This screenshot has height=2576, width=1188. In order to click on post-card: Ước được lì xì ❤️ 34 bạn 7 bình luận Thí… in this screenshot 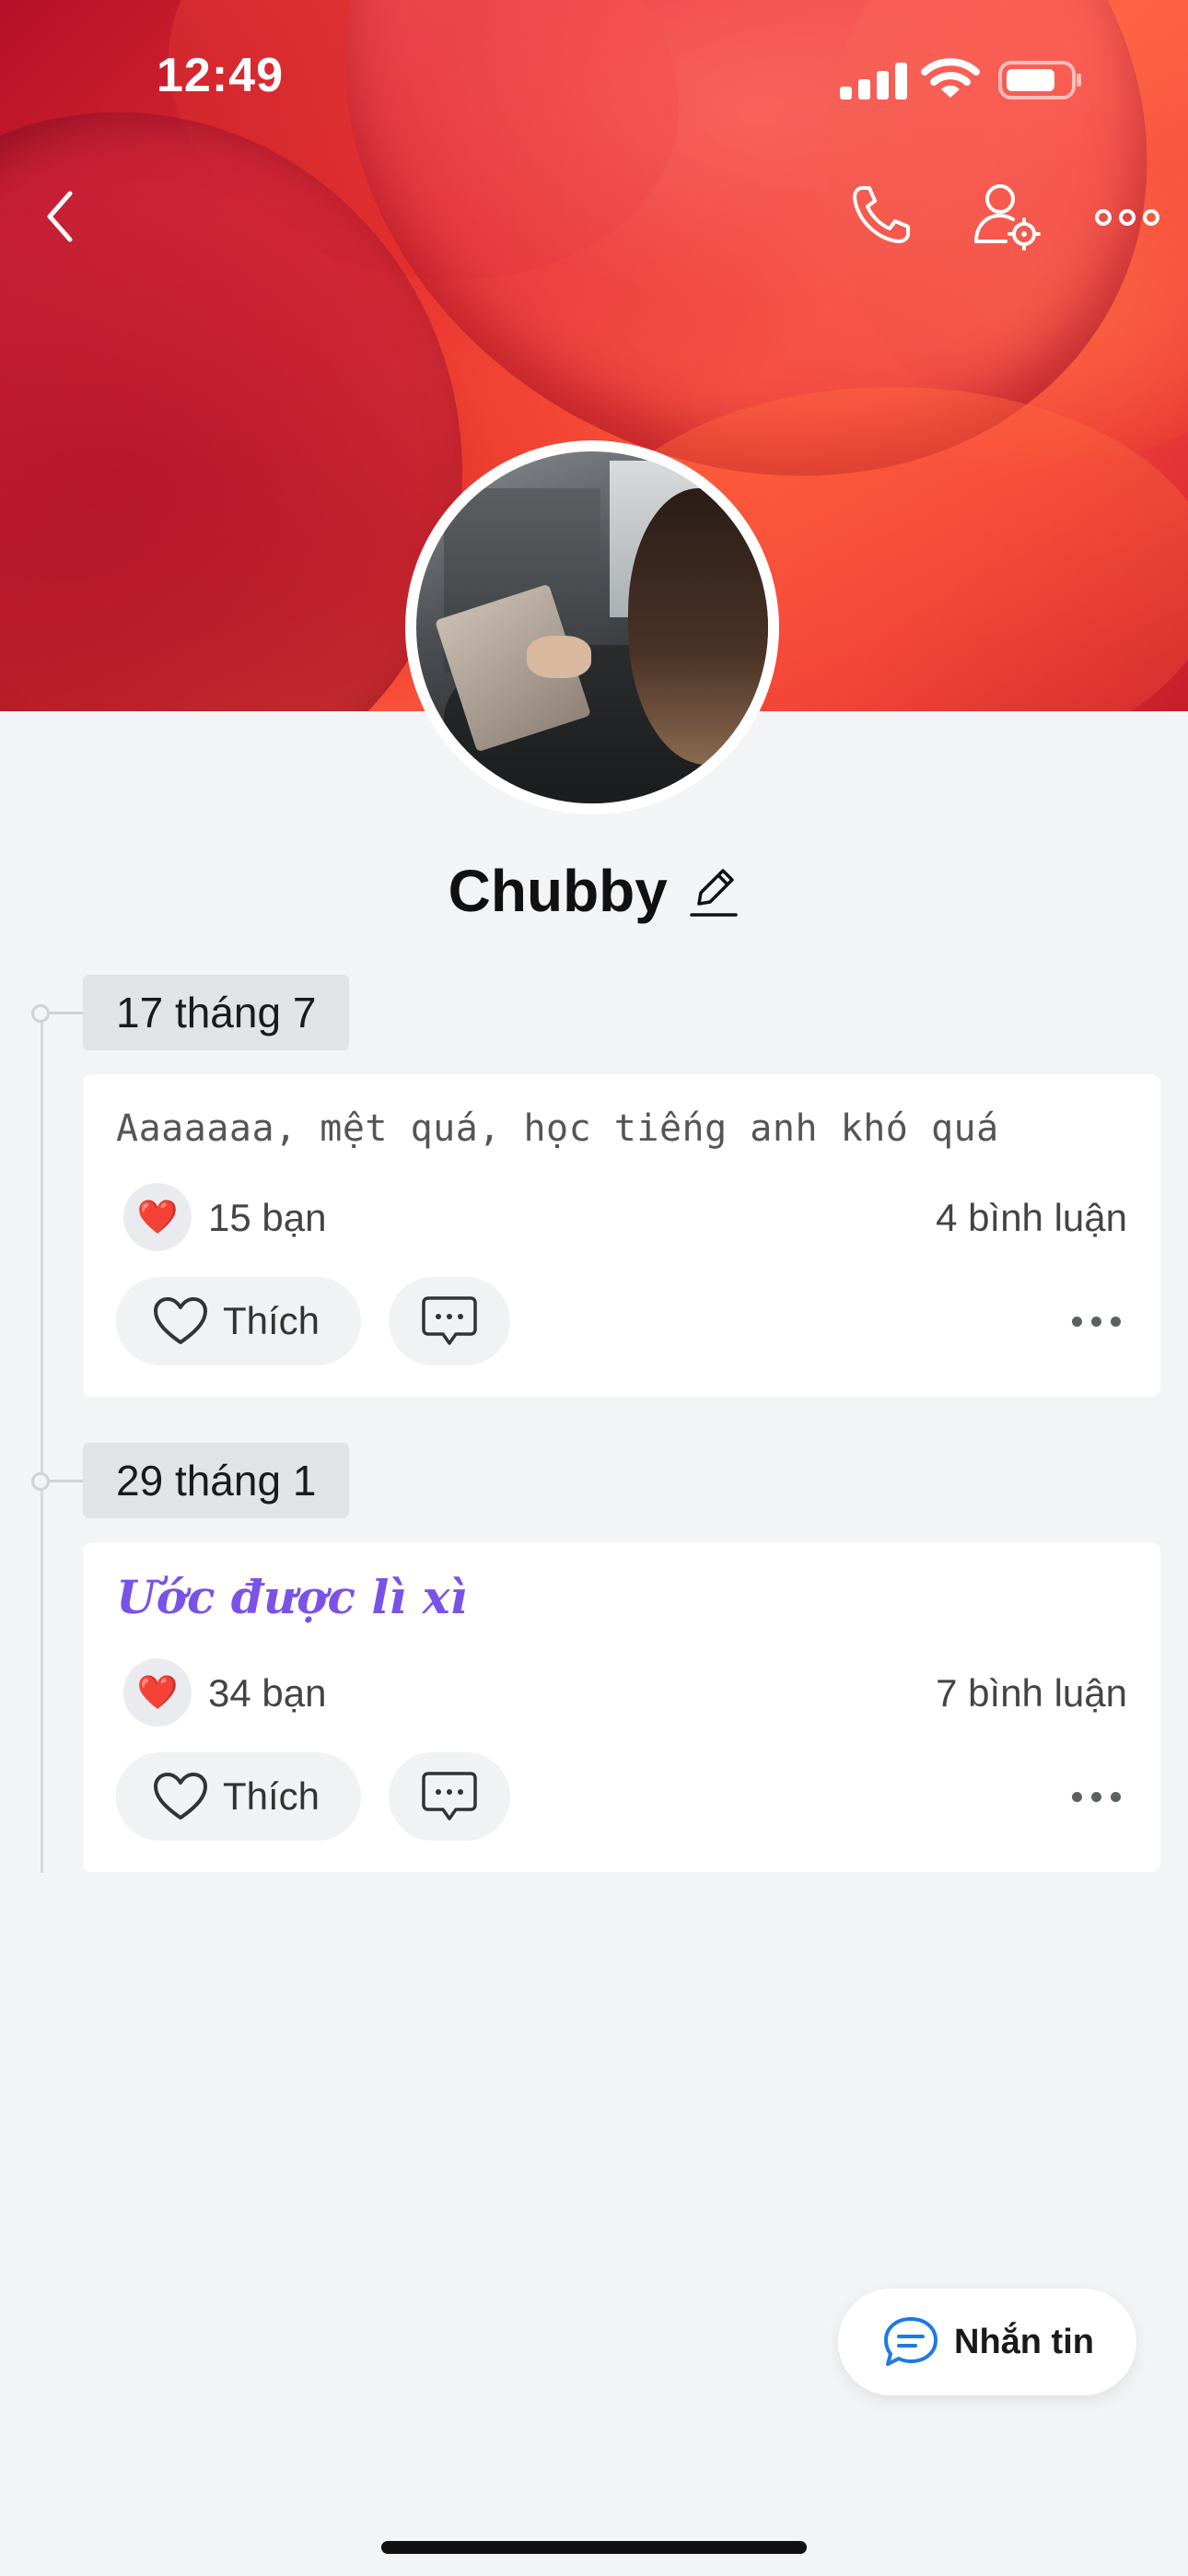, I will do `click(621, 1707)`.